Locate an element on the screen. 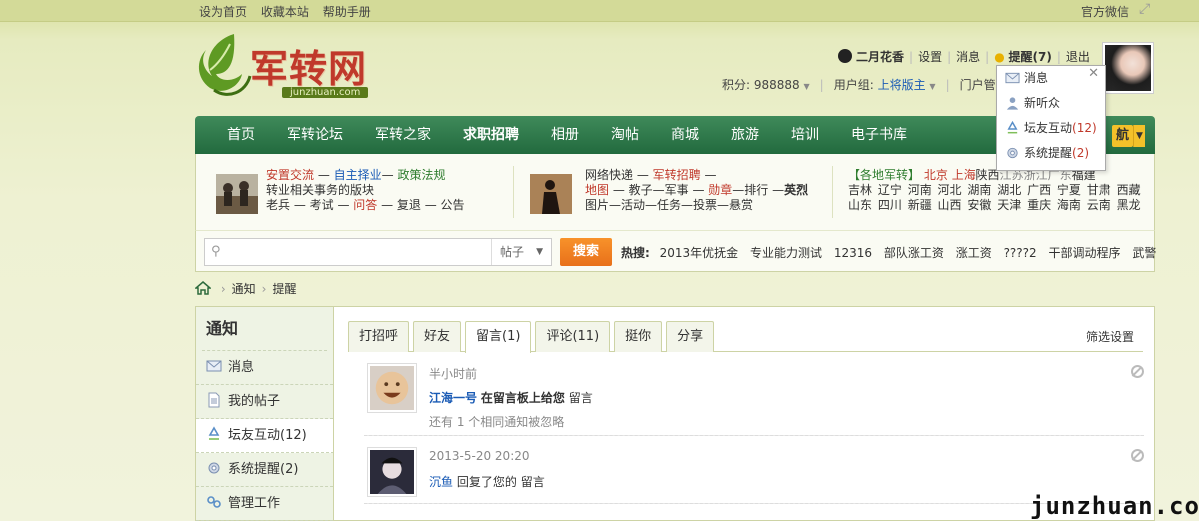  link-recruit: 军转招聘 is located at coordinates (677, 175).